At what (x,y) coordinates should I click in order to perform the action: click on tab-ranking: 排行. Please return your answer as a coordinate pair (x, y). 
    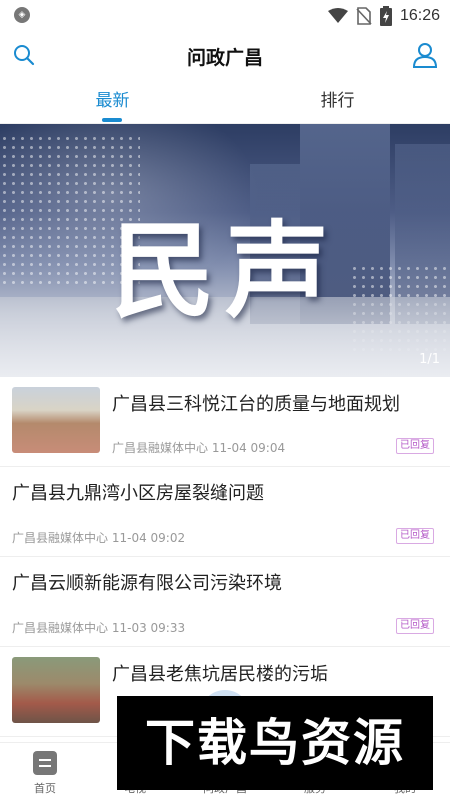
    Looking at the image, I should click on (337, 102).